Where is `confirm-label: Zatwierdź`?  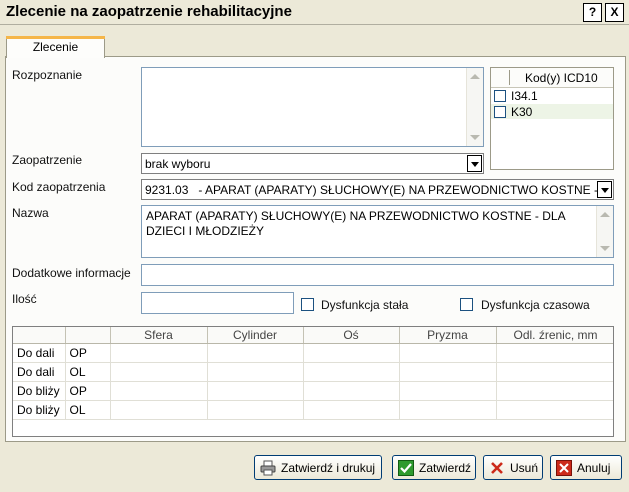 confirm-label: Zatwierdź is located at coordinates (445, 467).